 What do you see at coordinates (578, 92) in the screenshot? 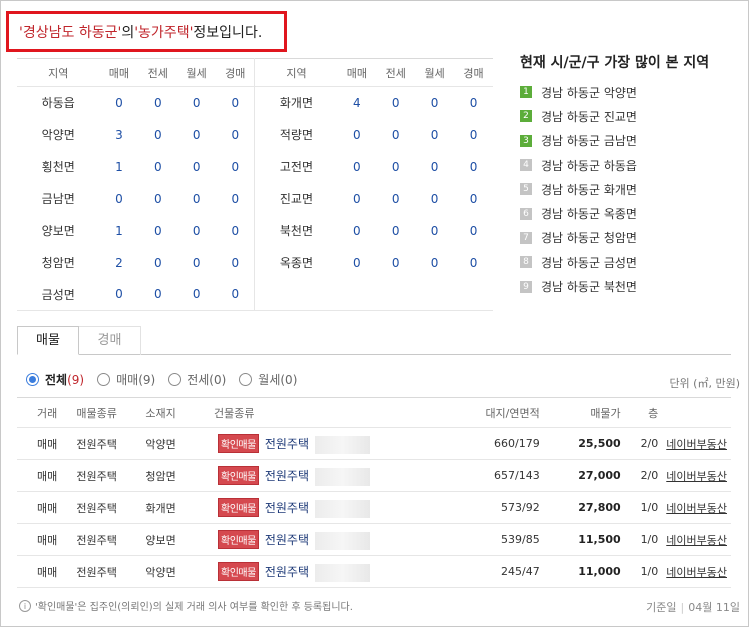
I see `top-region-item: 1 경남 하동군 악양면` at bounding box center [578, 92].